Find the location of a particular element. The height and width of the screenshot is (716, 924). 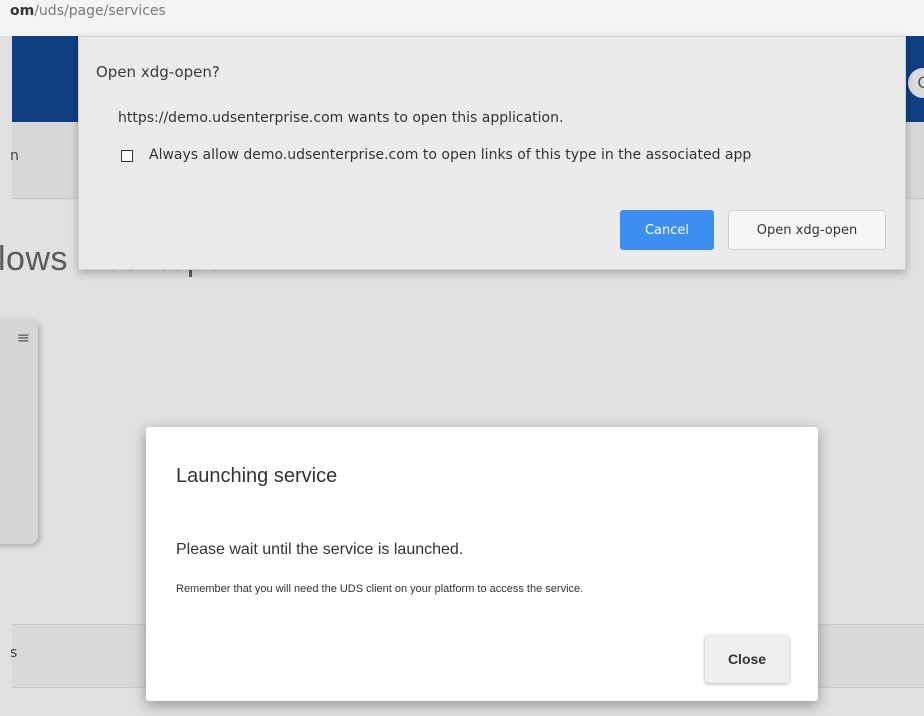

address-bar: om/uds/page/services is located at coordinates (462, 18).